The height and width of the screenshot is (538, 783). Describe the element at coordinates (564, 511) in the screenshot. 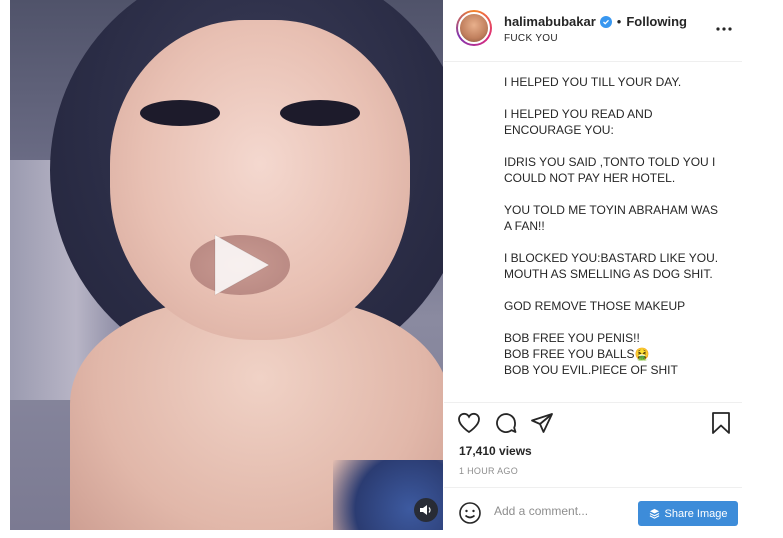

I see `comment-input` at that location.